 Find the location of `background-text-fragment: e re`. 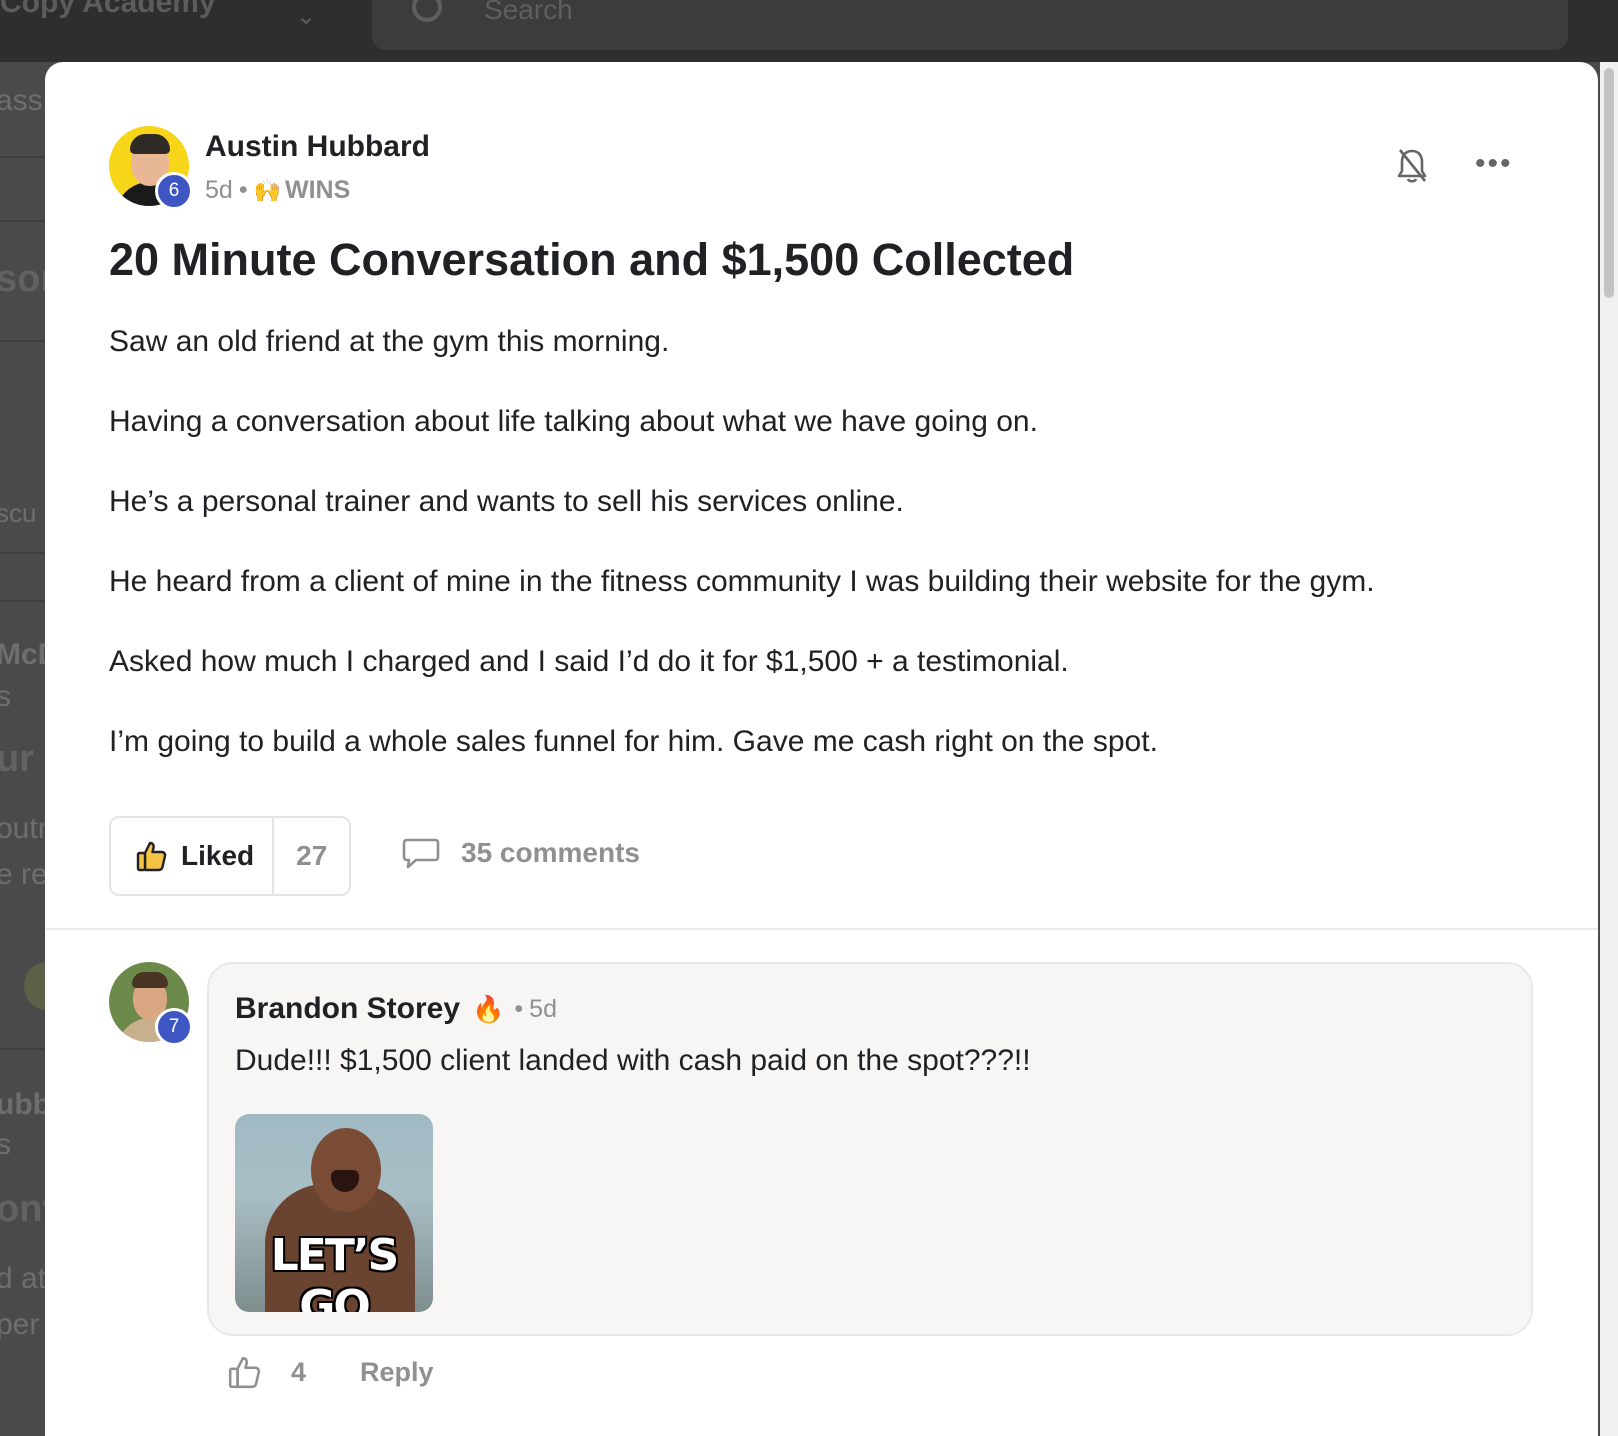

background-text-fragment: e re is located at coordinates (24, 874).